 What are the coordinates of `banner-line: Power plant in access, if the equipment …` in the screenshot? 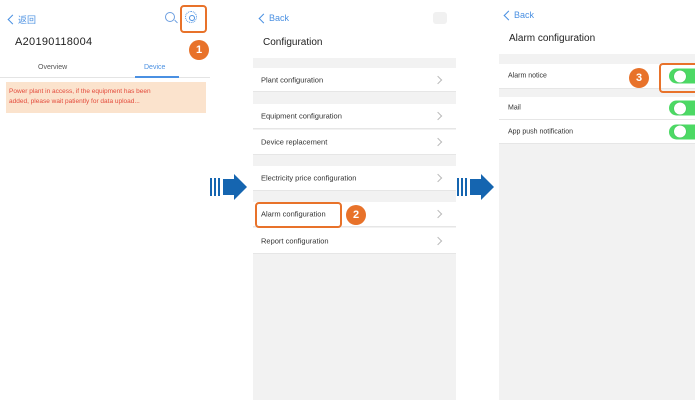 It's located at (80, 91).